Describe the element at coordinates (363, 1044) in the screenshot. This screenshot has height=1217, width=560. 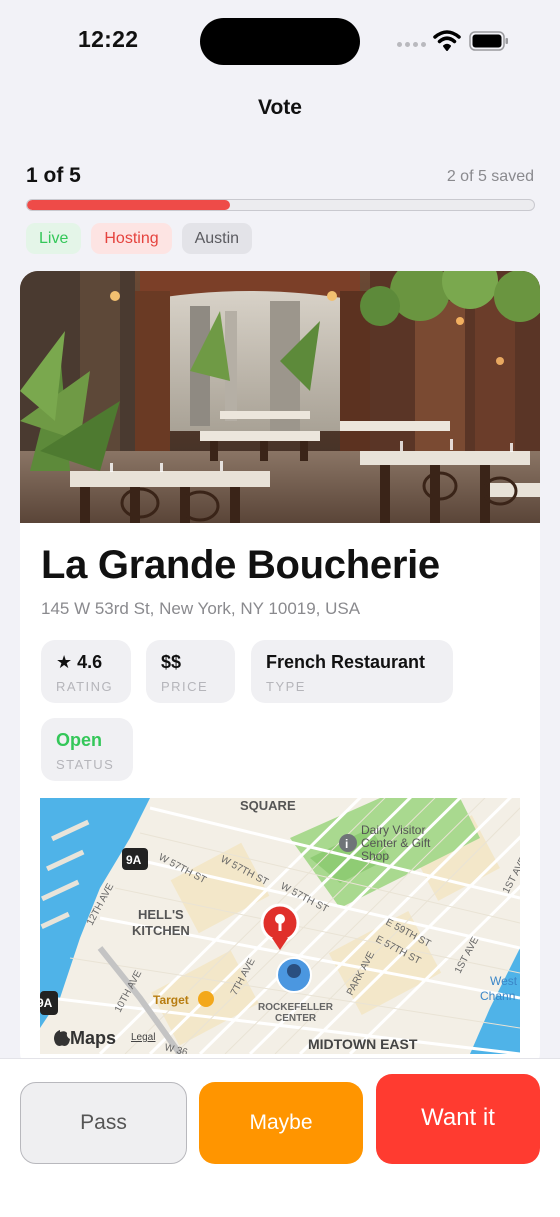
I see `map-label-midtown: MIDTOWN EAST` at that location.